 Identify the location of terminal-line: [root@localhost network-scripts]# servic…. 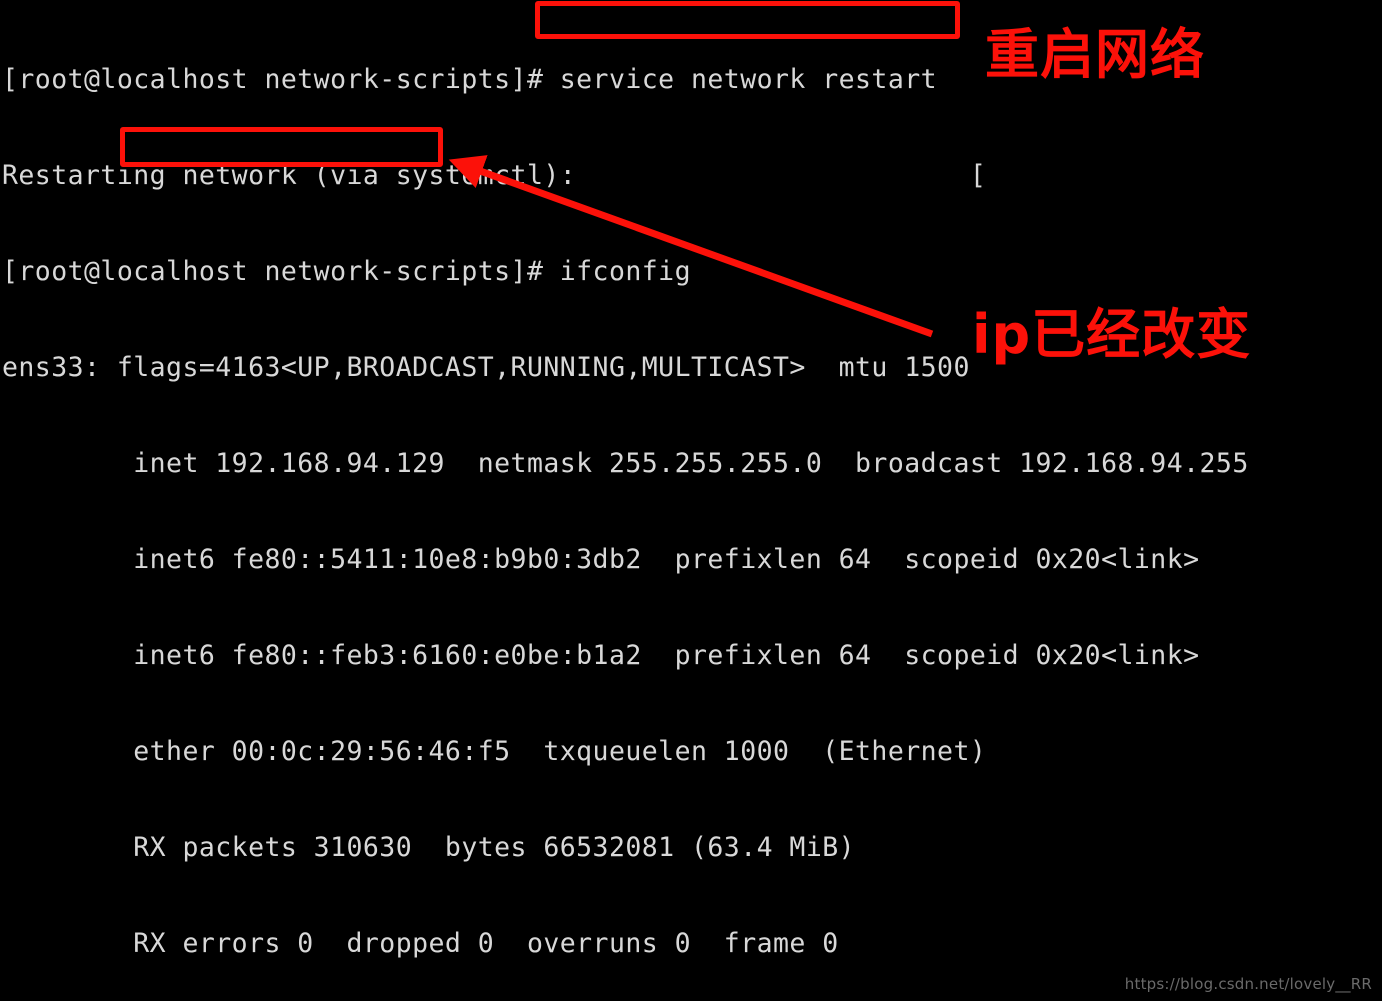
(470, 79).